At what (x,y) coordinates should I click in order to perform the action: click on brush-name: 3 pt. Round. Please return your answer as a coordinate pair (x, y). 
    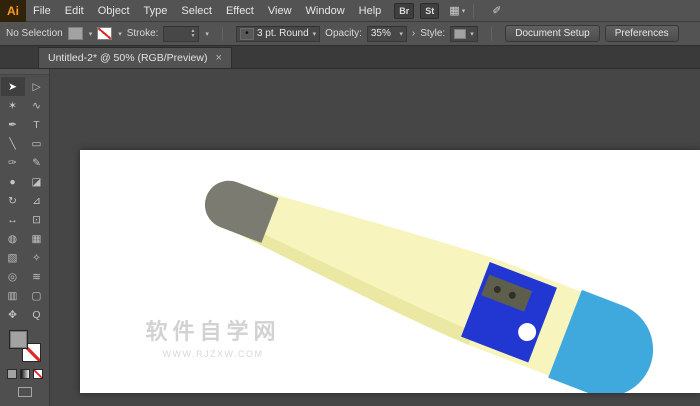
    Looking at the image, I should click on (282, 33).